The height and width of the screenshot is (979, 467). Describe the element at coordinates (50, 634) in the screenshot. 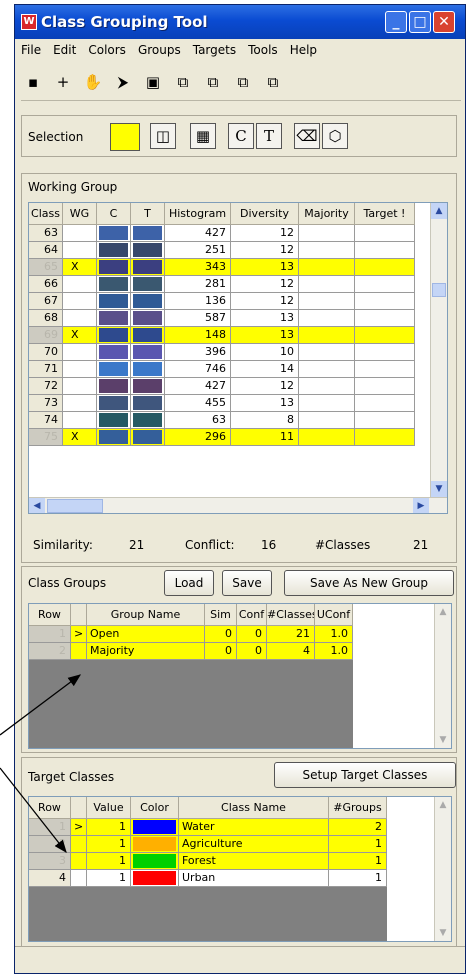

I see `row-cell: 1` at that location.